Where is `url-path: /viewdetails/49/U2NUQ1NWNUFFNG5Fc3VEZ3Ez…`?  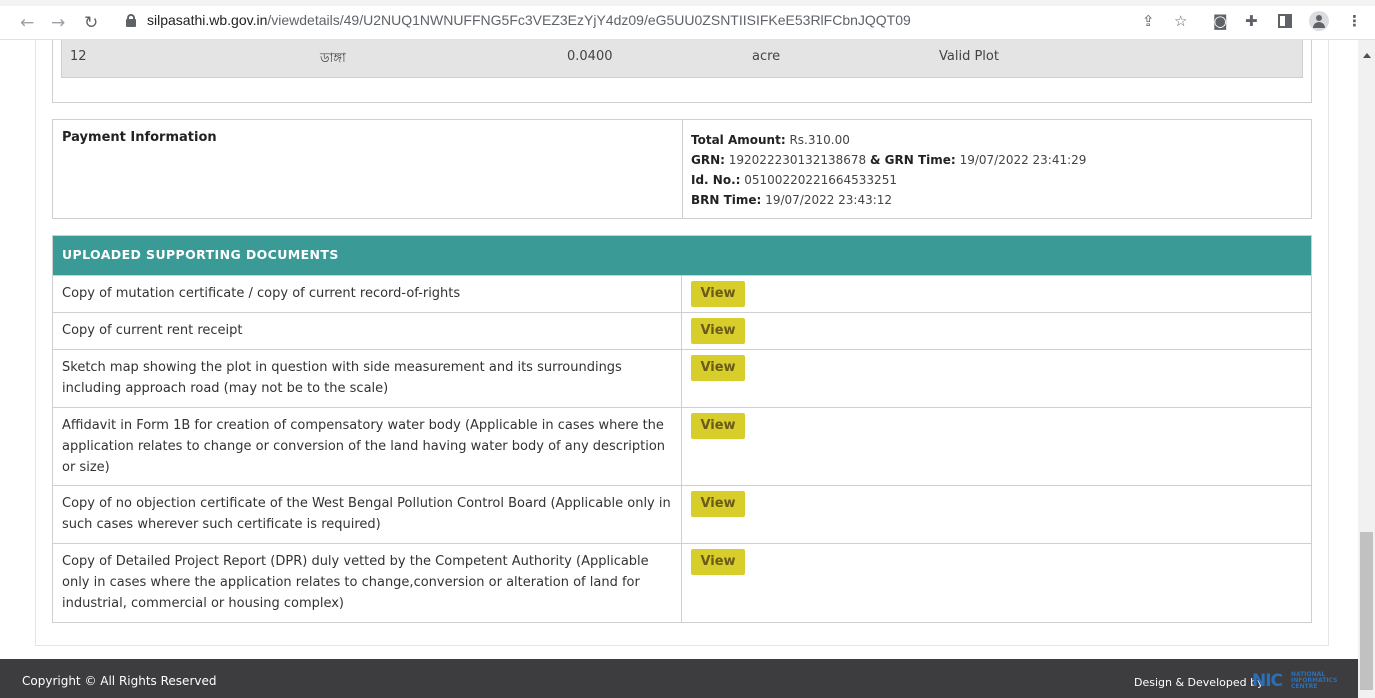
url-path: /viewdetails/49/U2NUQ1NWNUFFNG5Fc3VEZ3Ez… is located at coordinates (589, 20).